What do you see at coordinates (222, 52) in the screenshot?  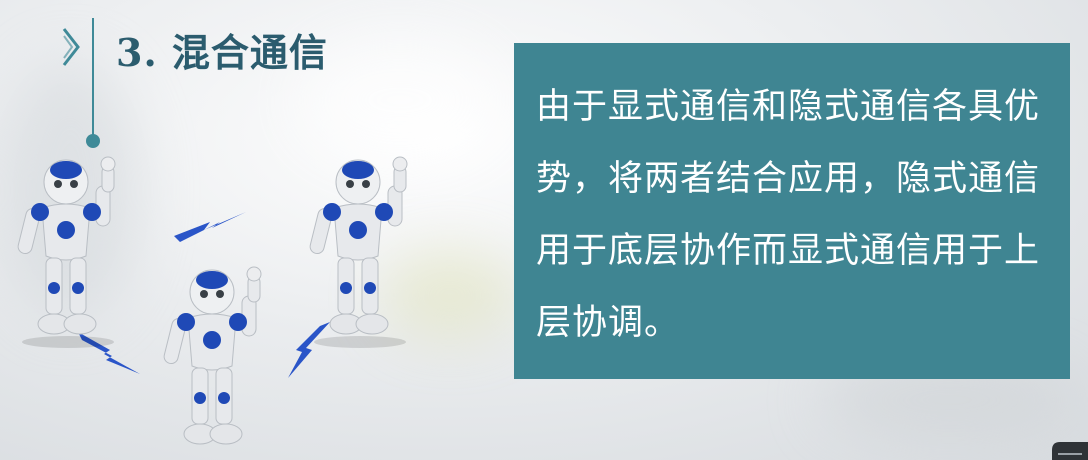 I see `section-title: 3. 混合通信` at bounding box center [222, 52].